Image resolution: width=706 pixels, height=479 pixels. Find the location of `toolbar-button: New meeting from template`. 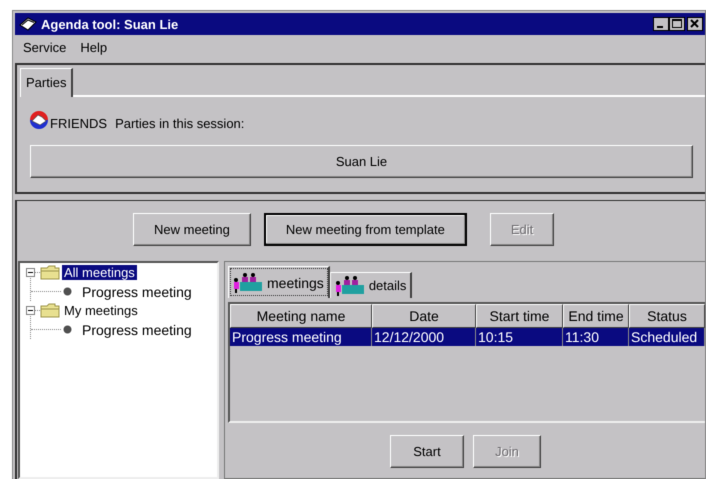

toolbar-button: New meeting from template is located at coordinates (365, 229).